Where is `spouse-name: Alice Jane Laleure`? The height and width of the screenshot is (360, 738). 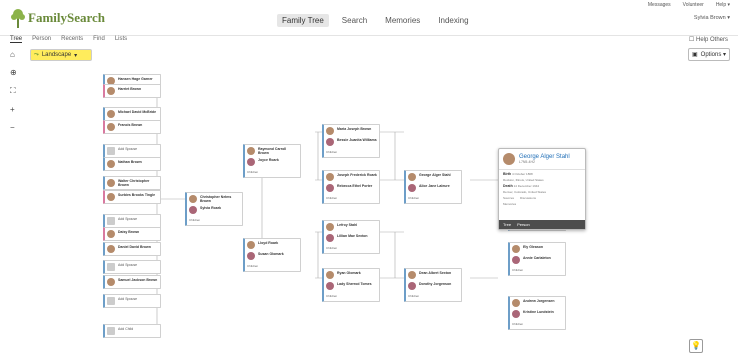
spouse-name: Alice Jane Laleure is located at coordinates (434, 188).